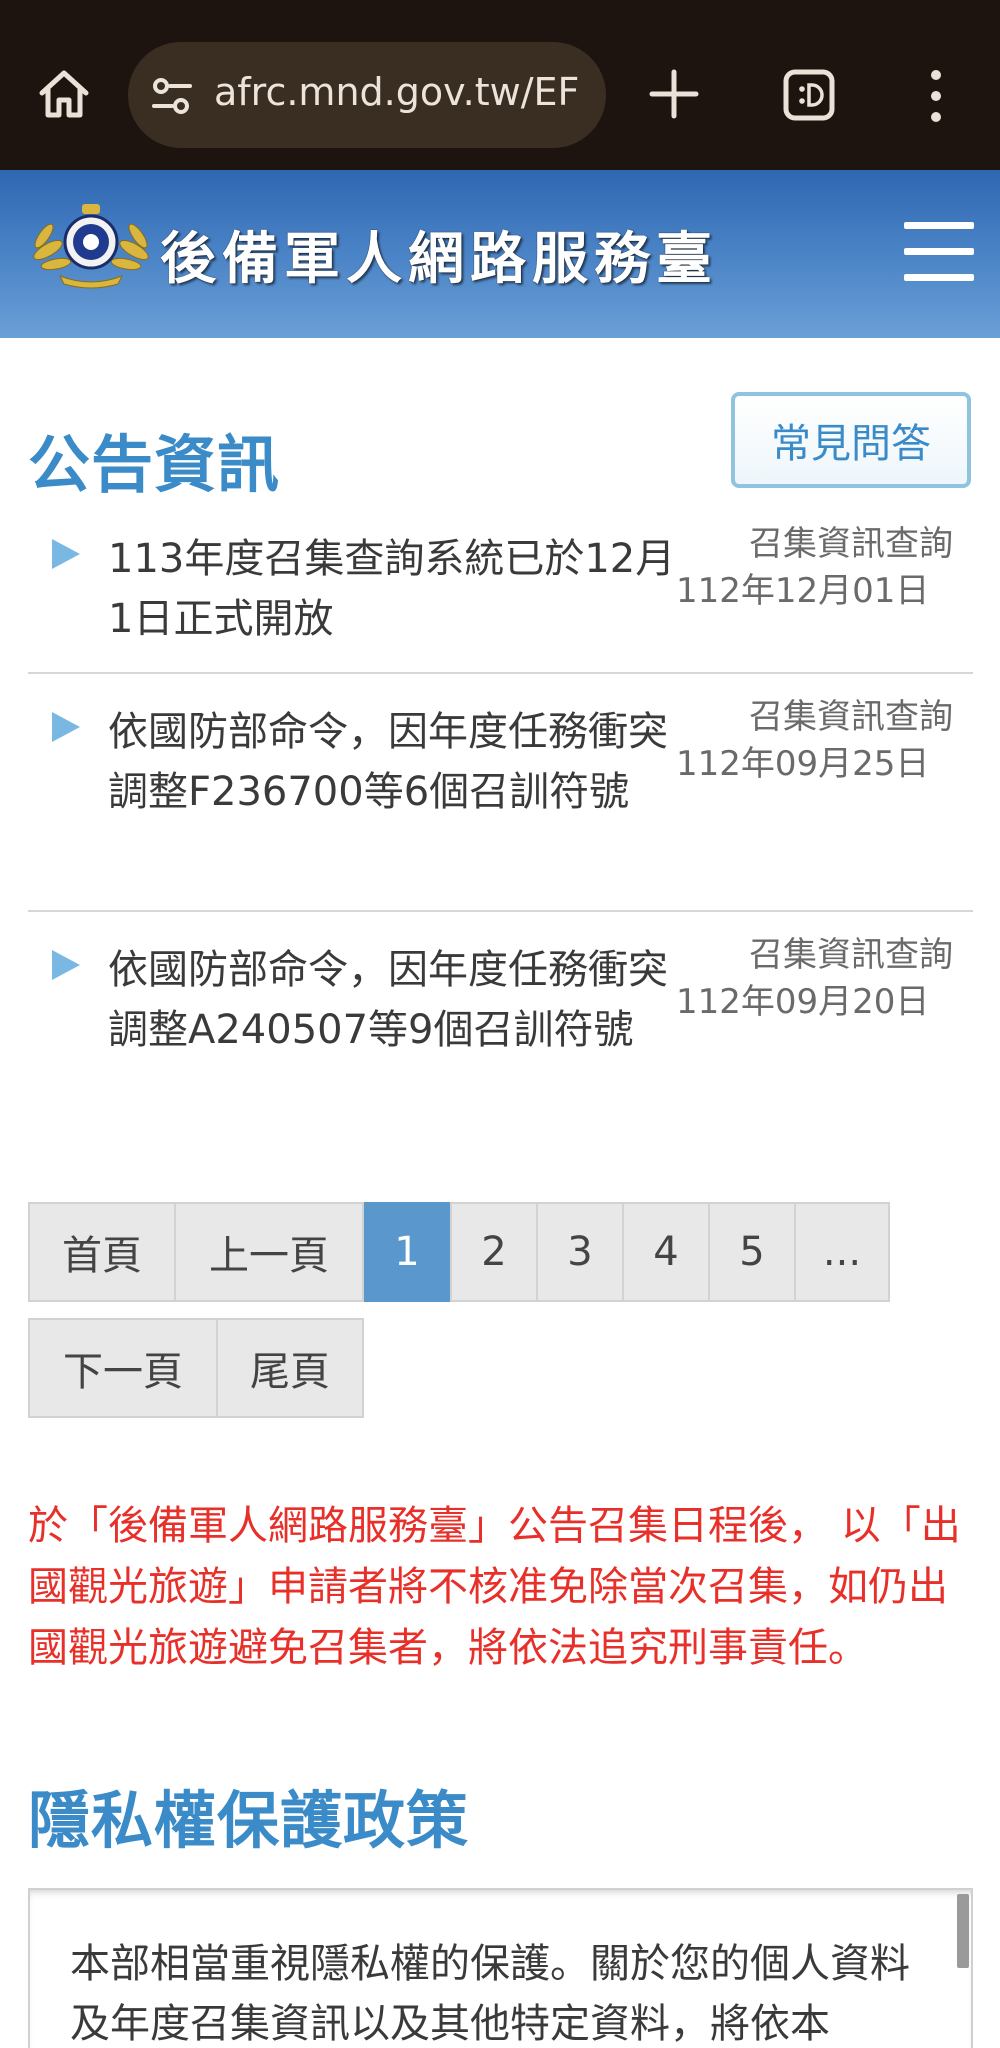 The width and height of the screenshot is (1000, 2048). What do you see at coordinates (290, 1368) in the screenshot?
I see `last-page-button: 尾頁` at bounding box center [290, 1368].